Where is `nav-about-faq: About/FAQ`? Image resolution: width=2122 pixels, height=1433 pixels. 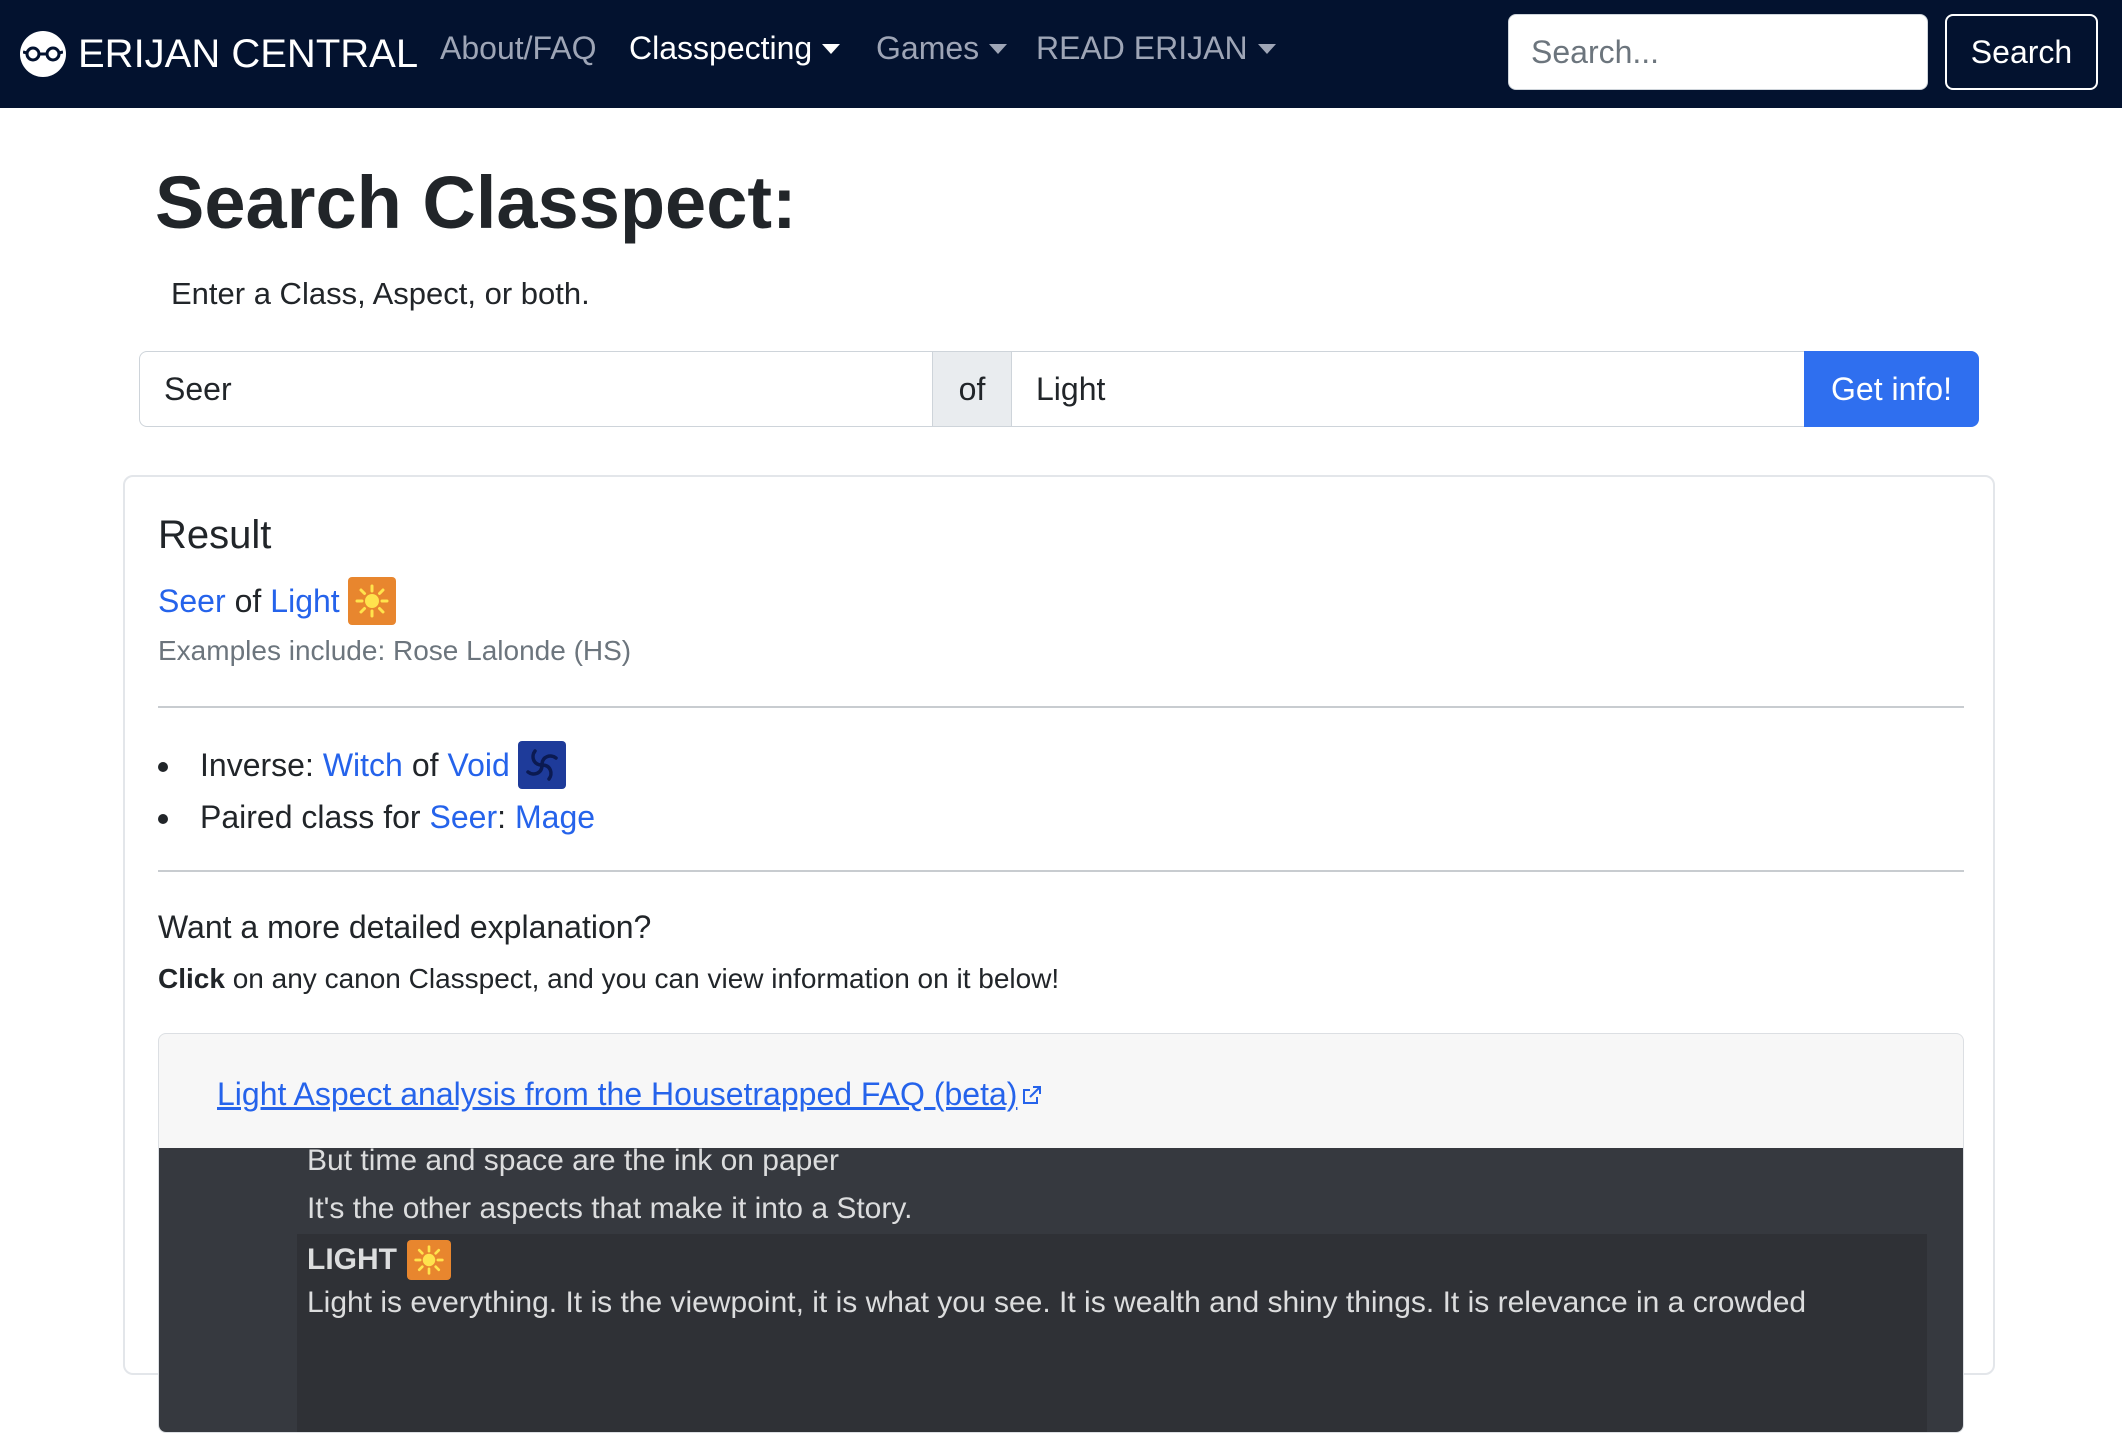
nav-about-faq: About/FAQ is located at coordinates (518, 48).